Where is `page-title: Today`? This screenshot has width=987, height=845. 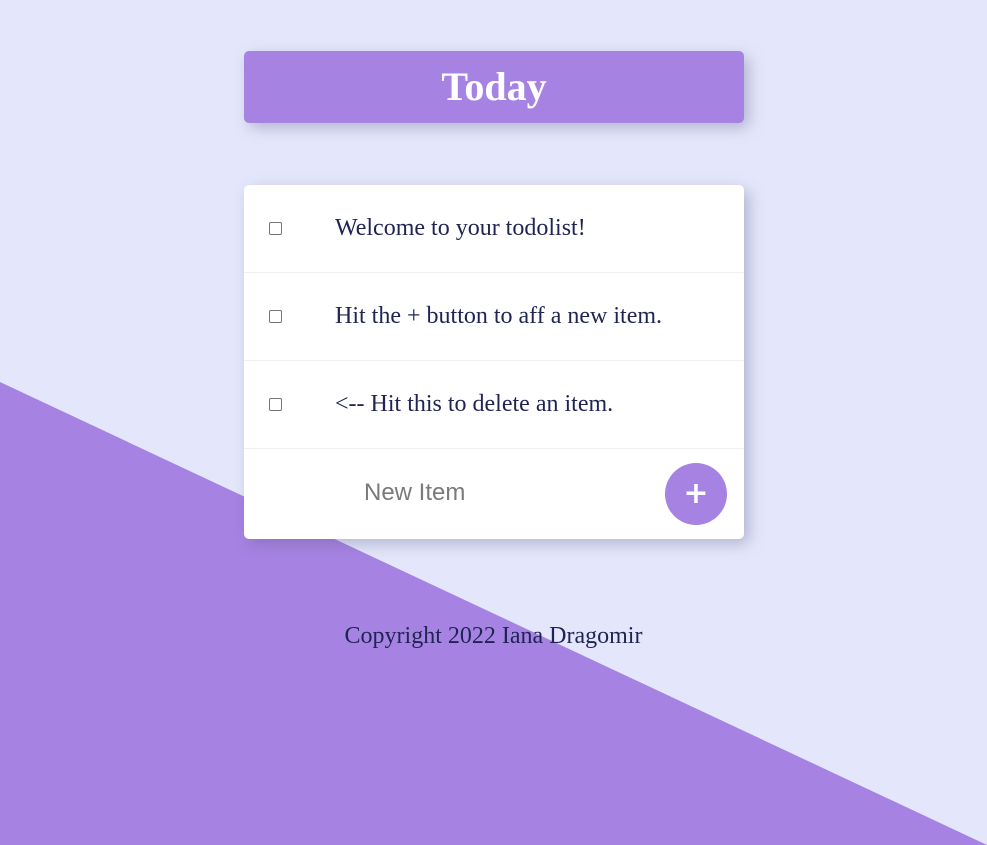 page-title: Today is located at coordinates (494, 86).